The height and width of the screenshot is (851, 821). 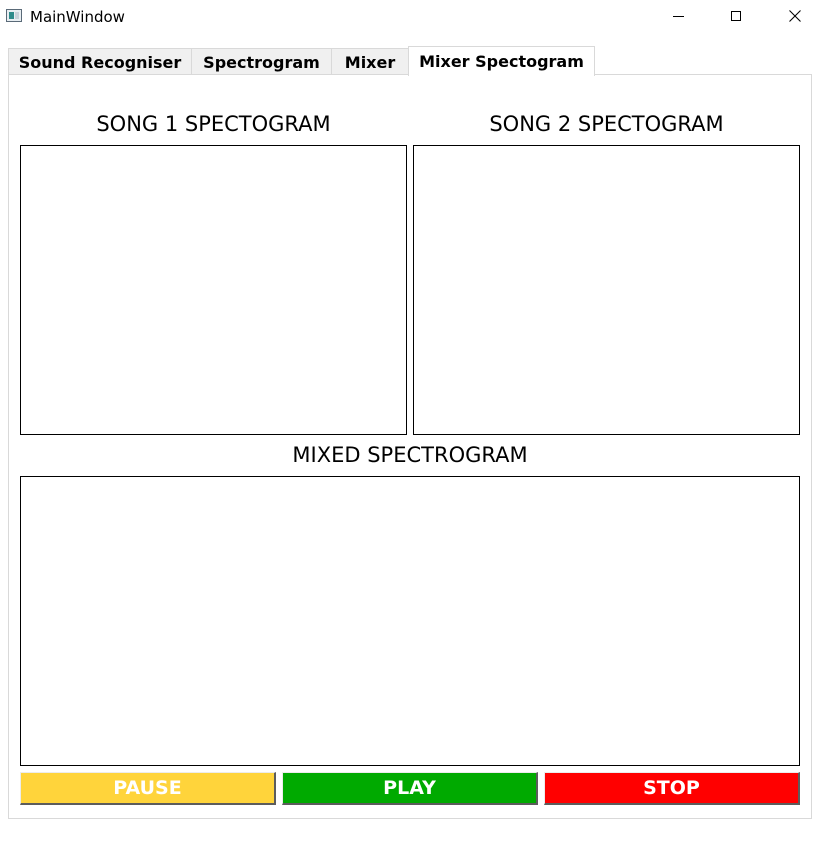 What do you see at coordinates (410, 788) in the screenshot?
I see `play-button: PLAY` at bounding box center [410, 788].